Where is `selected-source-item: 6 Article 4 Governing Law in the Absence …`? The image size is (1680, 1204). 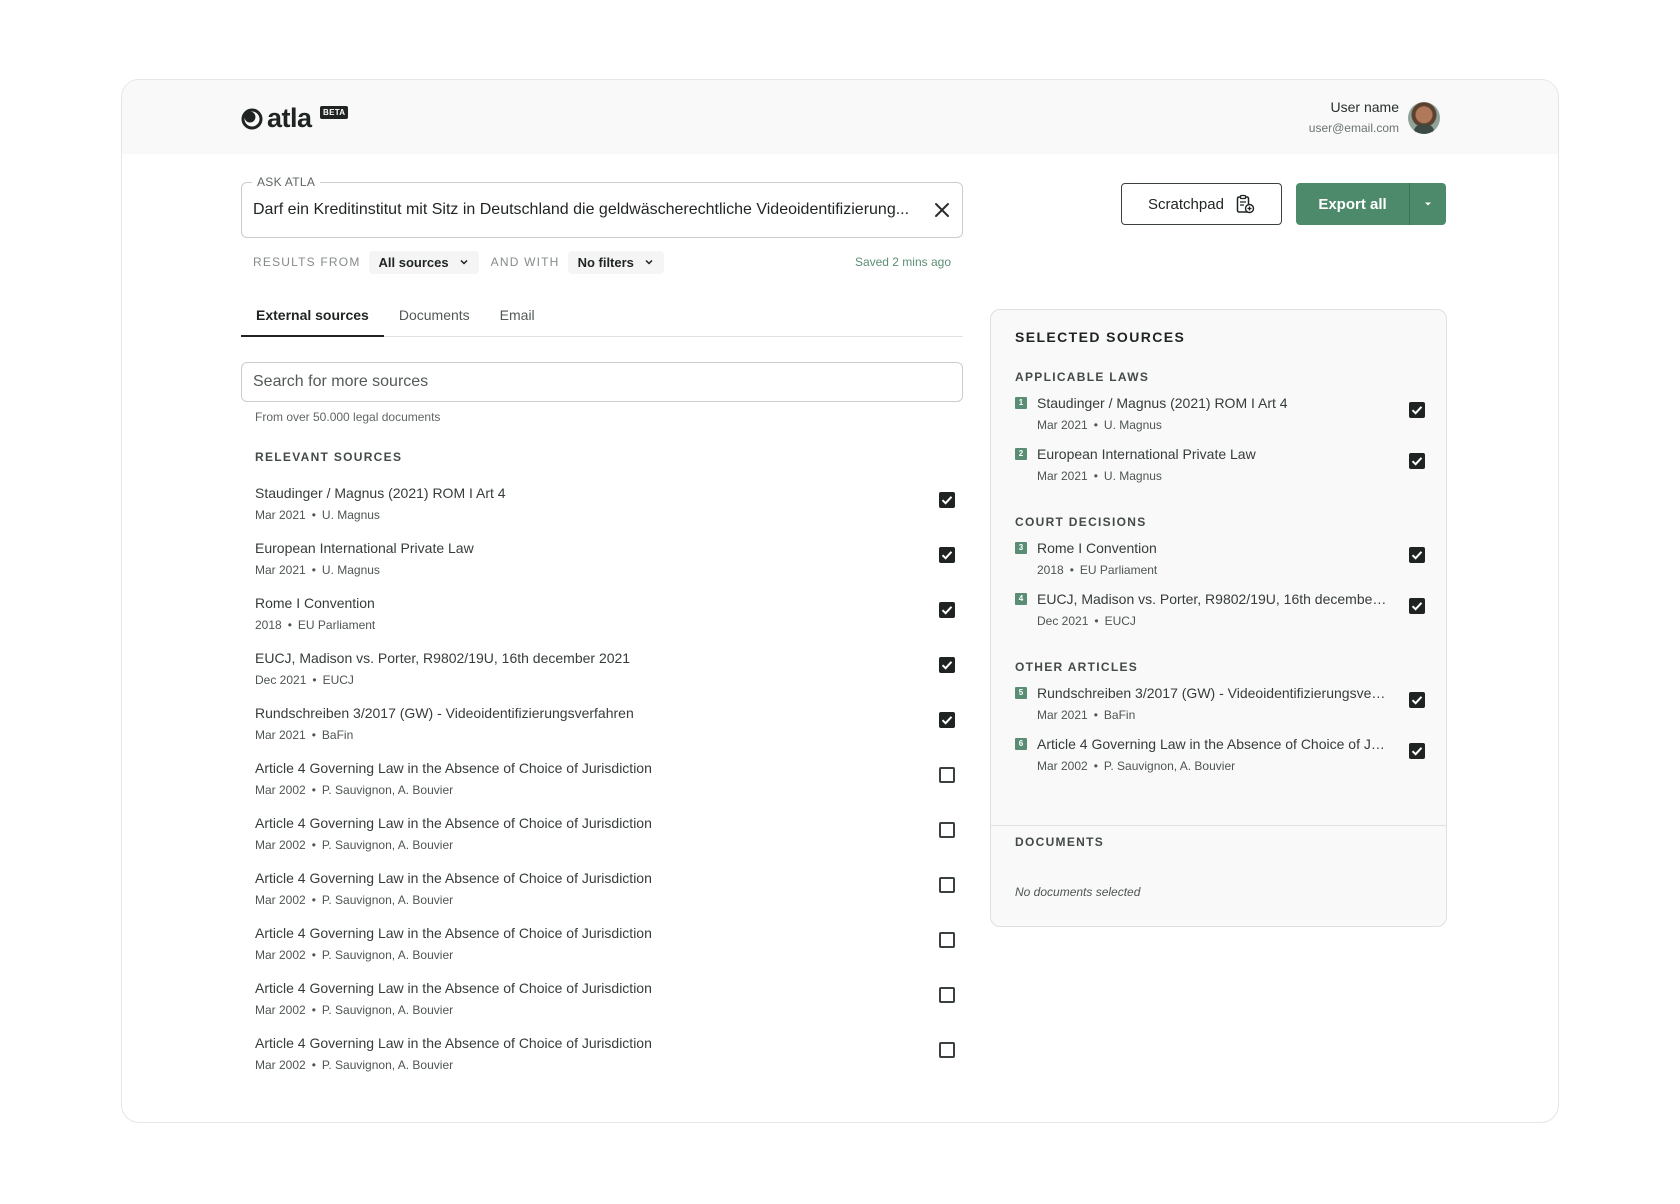
selected-source-item: 6 Article 4 Governing Law in the Absence … is located at coordinates (1220, 759).